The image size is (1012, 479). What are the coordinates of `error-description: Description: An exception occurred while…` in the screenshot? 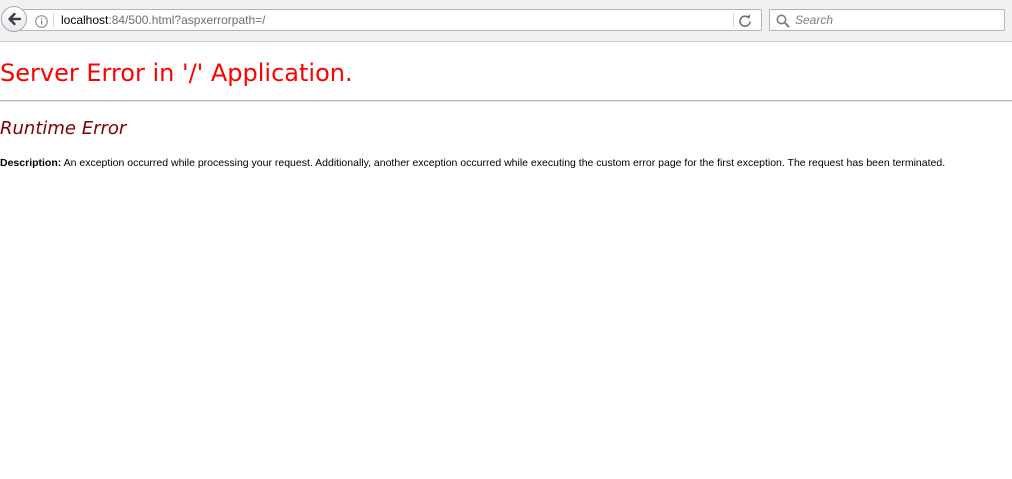 It's located at (472, 163).